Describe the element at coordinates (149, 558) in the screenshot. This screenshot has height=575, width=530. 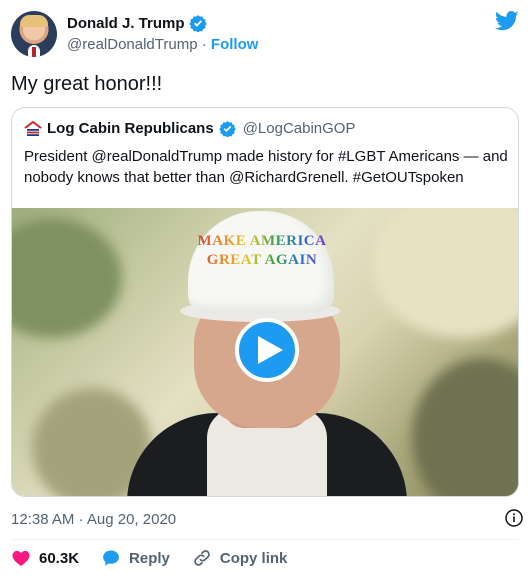
I see `reply-label: Reply` at that location.